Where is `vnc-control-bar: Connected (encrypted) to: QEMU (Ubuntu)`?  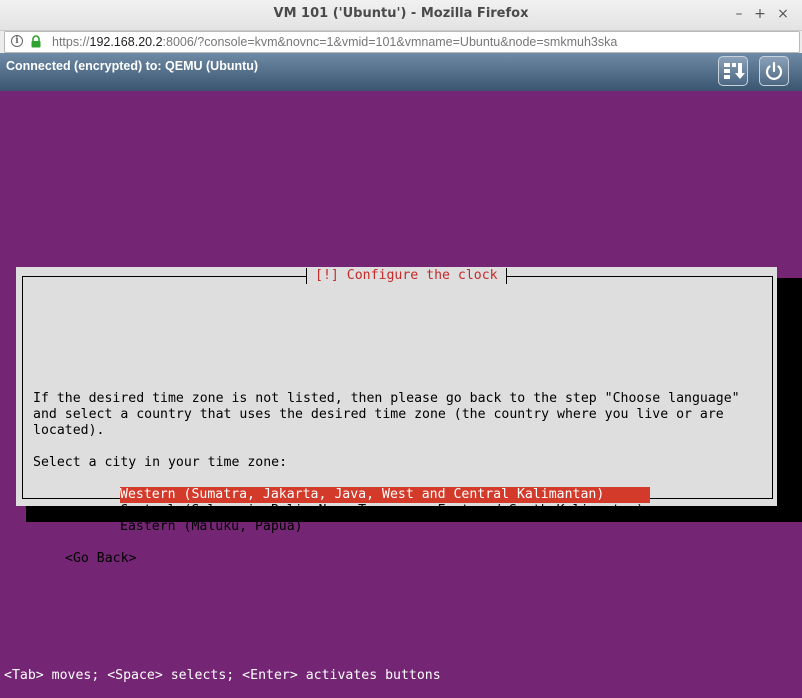
vnc-control-bar: Connected (encrypted) to: QEMU (Ubuntu) is located at coordinates (401, 72).